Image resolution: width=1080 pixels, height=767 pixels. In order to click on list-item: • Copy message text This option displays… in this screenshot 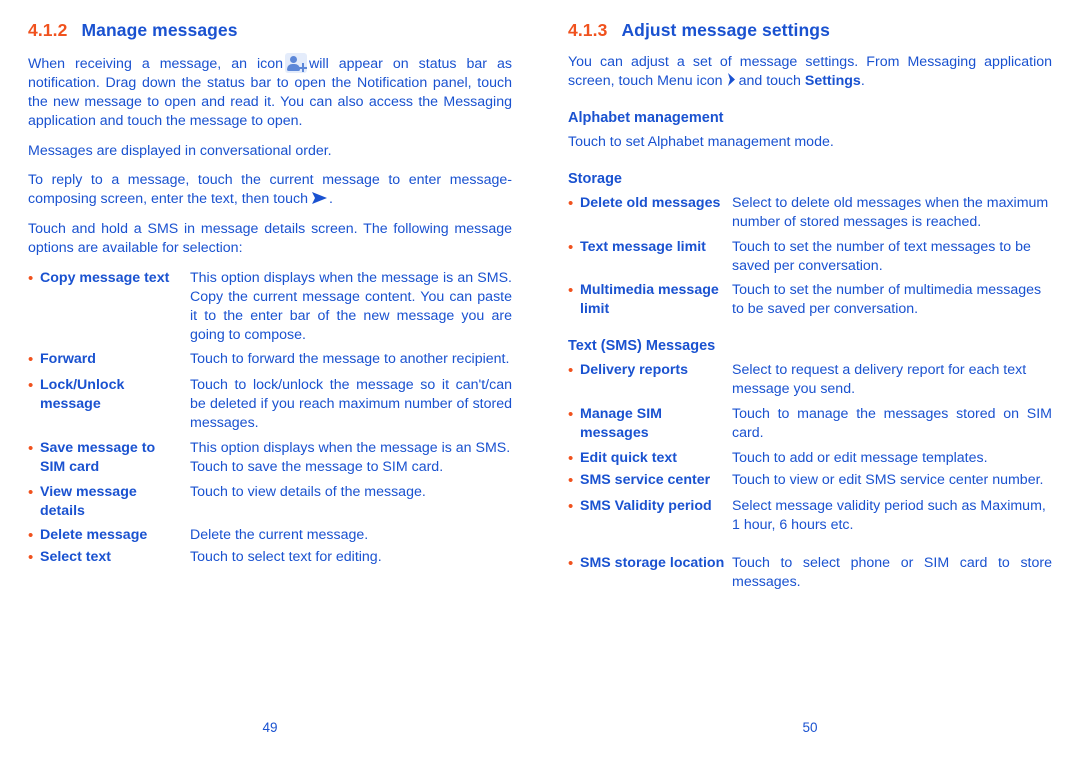, I will do `click(270, 307)`.